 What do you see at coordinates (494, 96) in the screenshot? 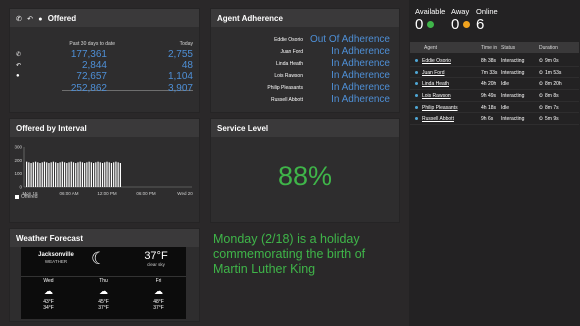
I see `agent-row: Lois Rawson 9h 49s Interacting ⏲ 8m 8s` at bounding box center [494, 96].